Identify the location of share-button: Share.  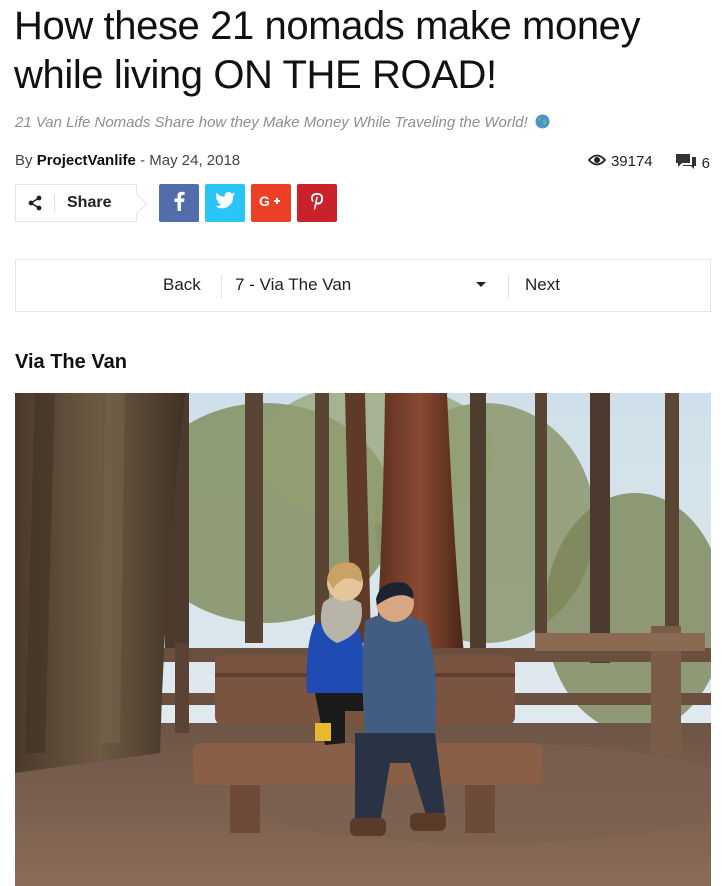
(76, 203).